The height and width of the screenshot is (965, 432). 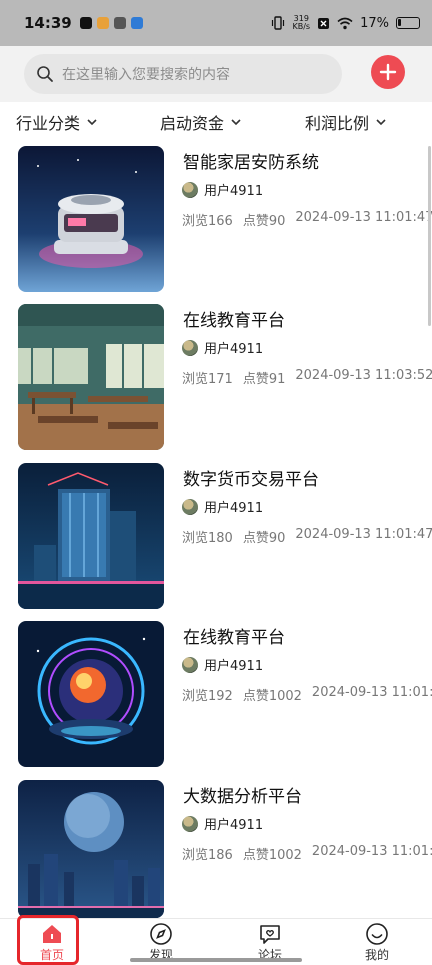 I want to click on plus-icon, so click(x=388, y=72).